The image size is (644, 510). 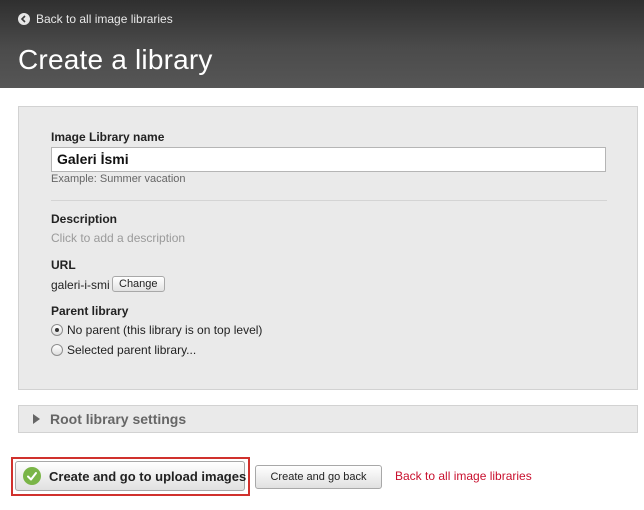 I want to click on page-title: Create a library, so click(x=115, y=59).